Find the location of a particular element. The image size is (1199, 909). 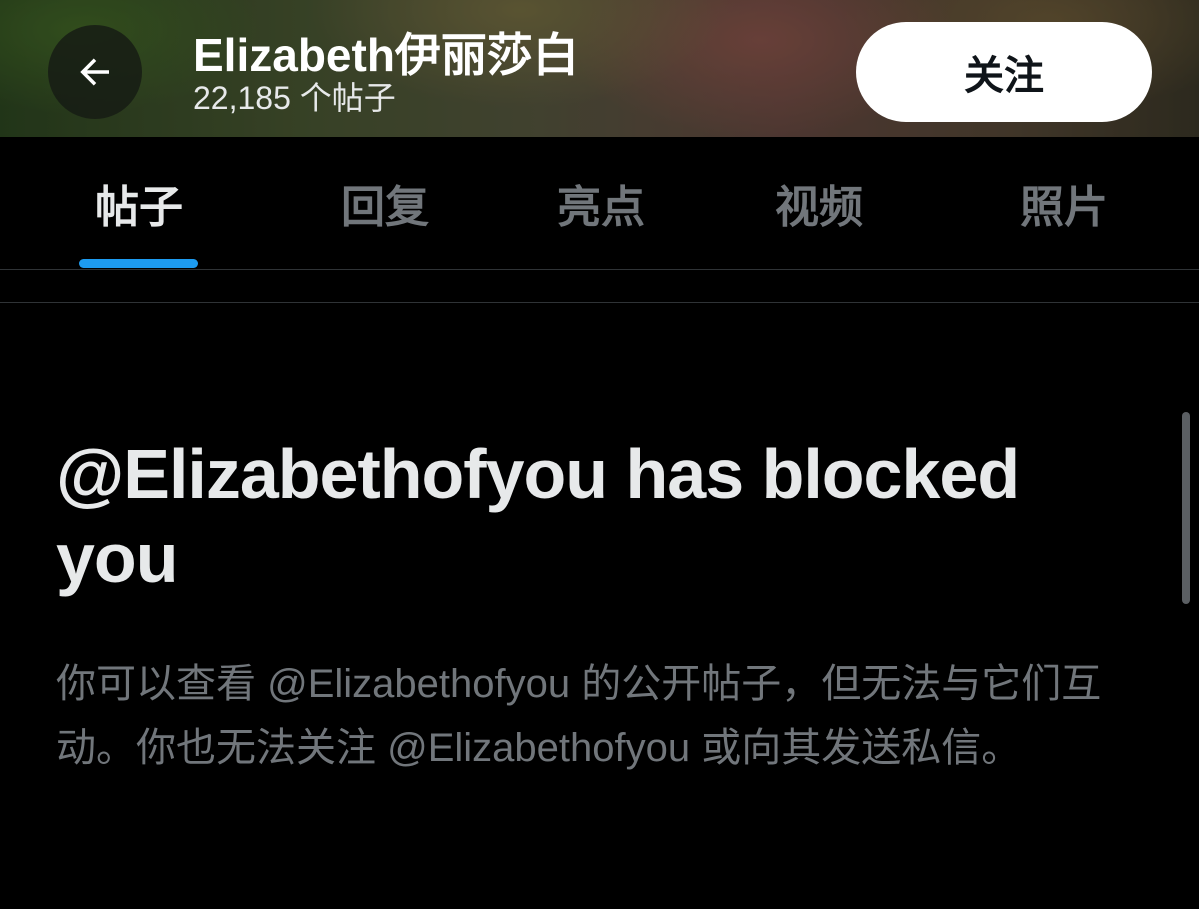

arrow-left-icon is located at coordinates (94, 72).